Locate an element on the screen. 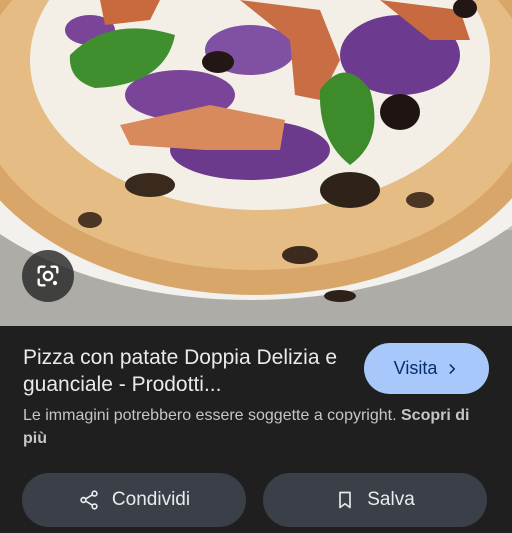 This screenshot has height=533, width=512. google-lens-button is located at coordinates (48, 276).